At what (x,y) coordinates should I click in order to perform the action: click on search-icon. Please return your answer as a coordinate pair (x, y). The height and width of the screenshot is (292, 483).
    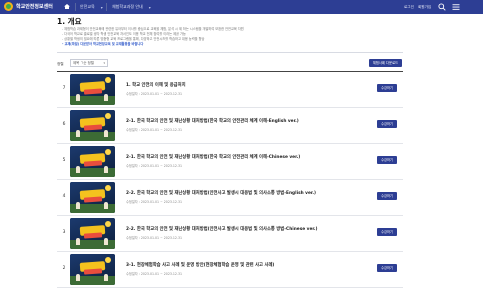
    Looking at the image, I should click on (442, 7).